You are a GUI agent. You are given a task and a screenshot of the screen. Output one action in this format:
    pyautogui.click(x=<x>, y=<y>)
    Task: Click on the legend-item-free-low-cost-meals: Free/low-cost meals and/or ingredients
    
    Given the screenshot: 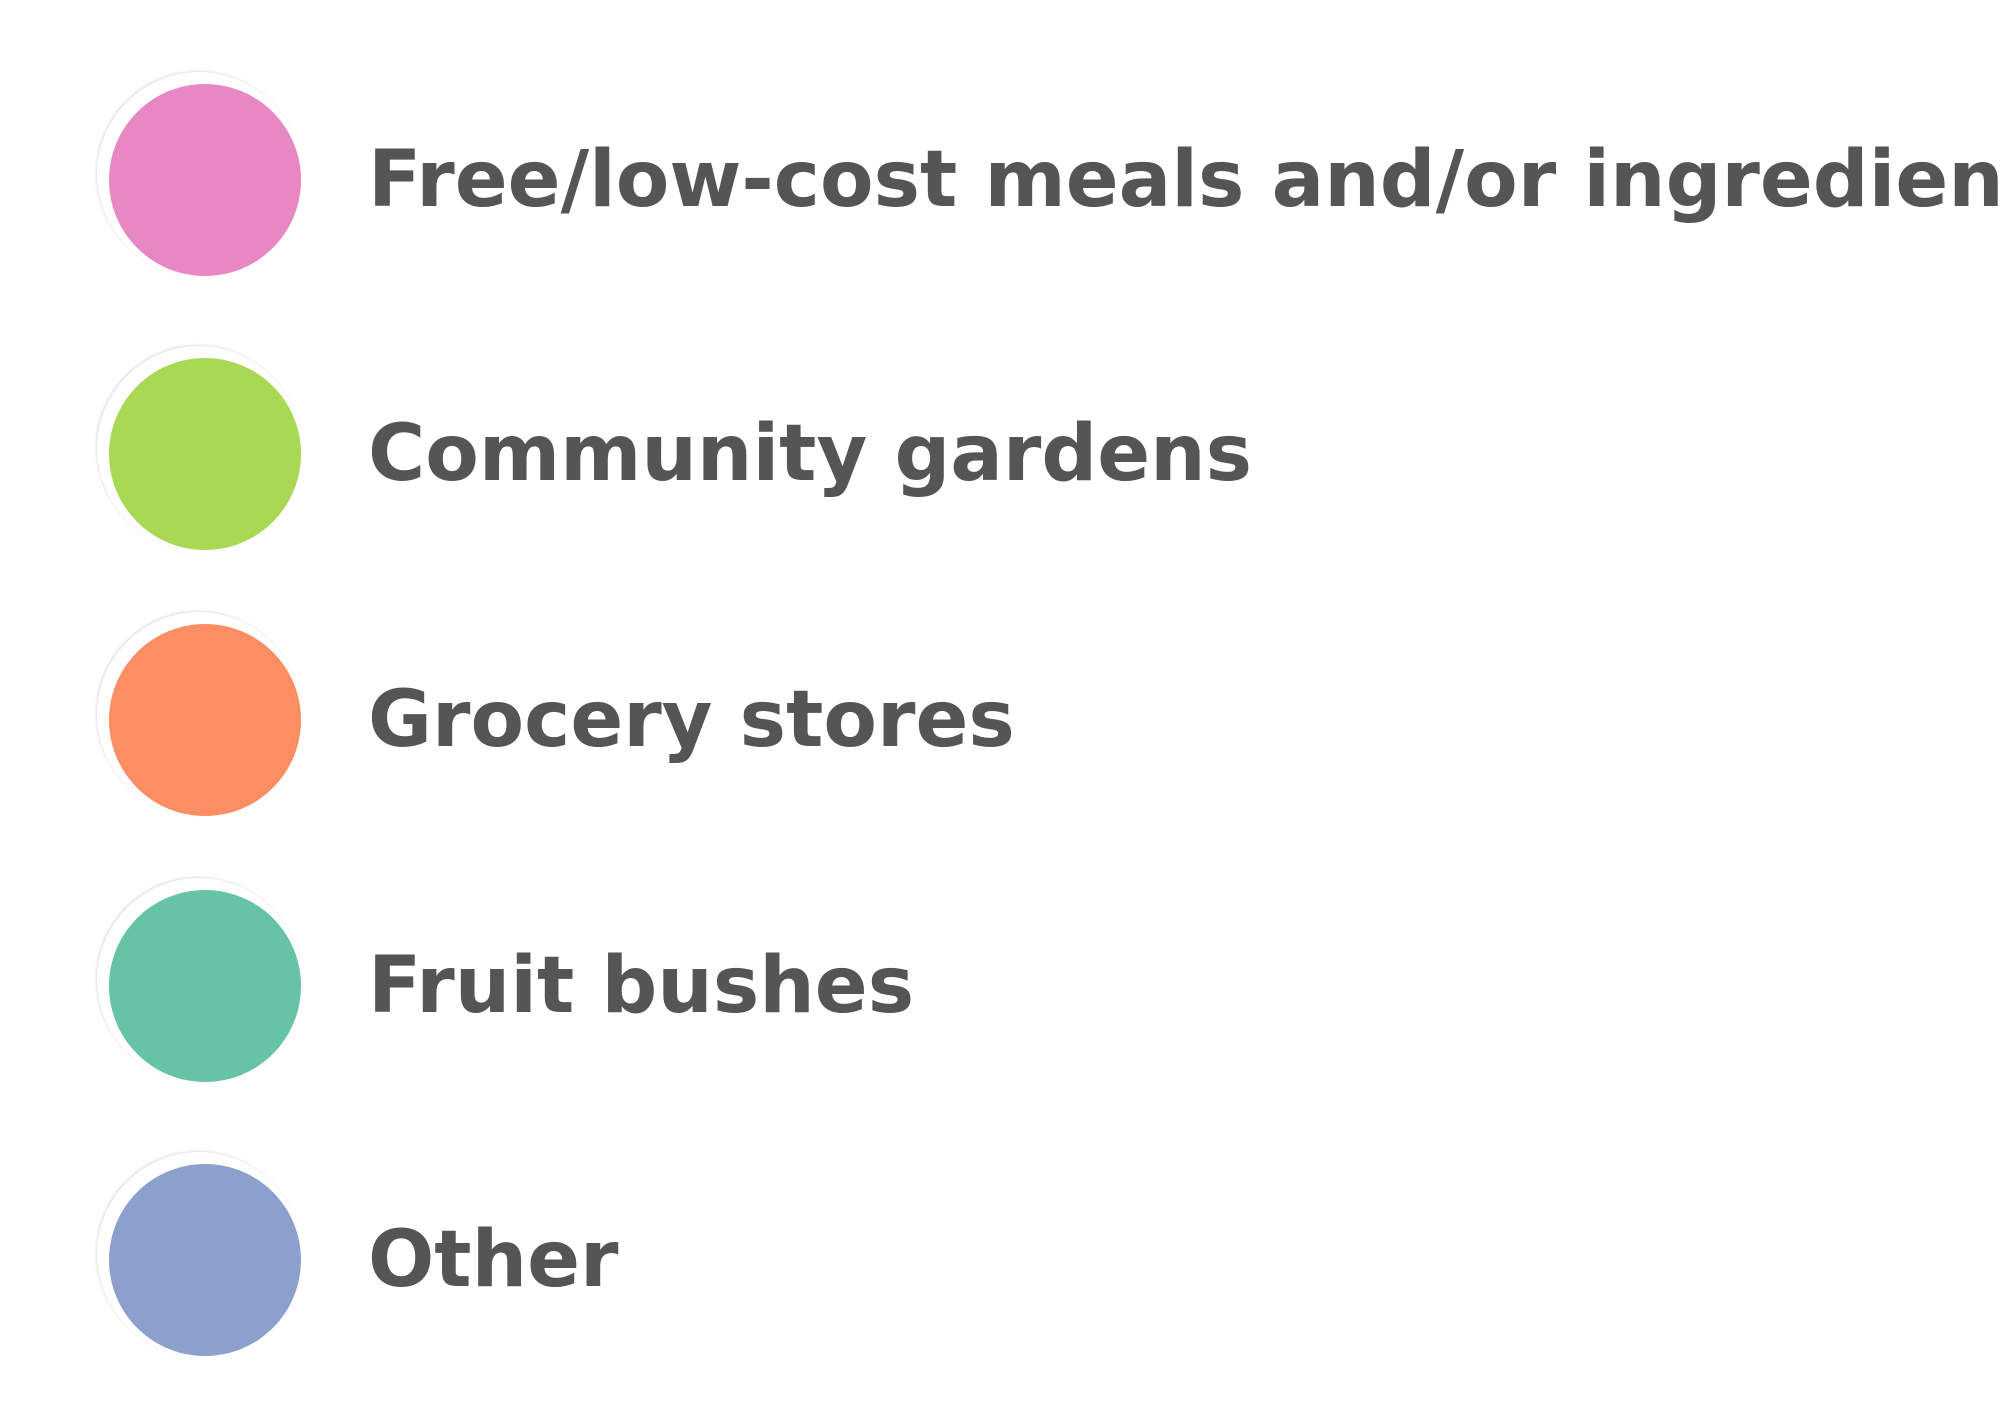 What is the action you would take?
    pyautogui.click(x=1000, y=184)
    